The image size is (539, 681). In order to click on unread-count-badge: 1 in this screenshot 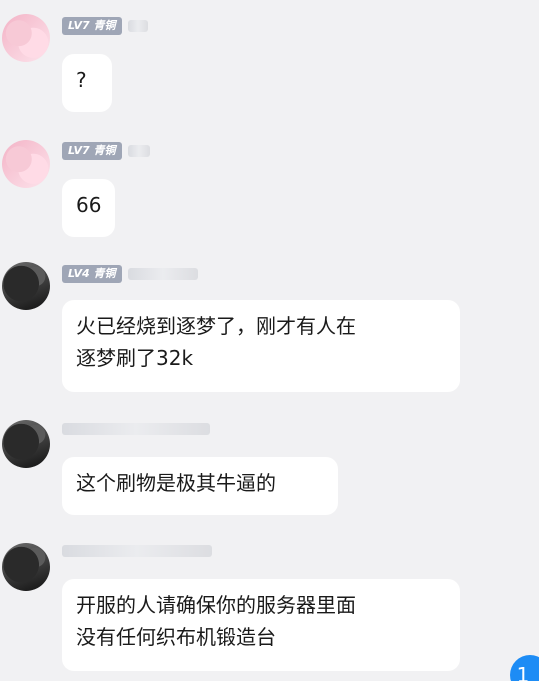, I will do `click(524, 668)`.